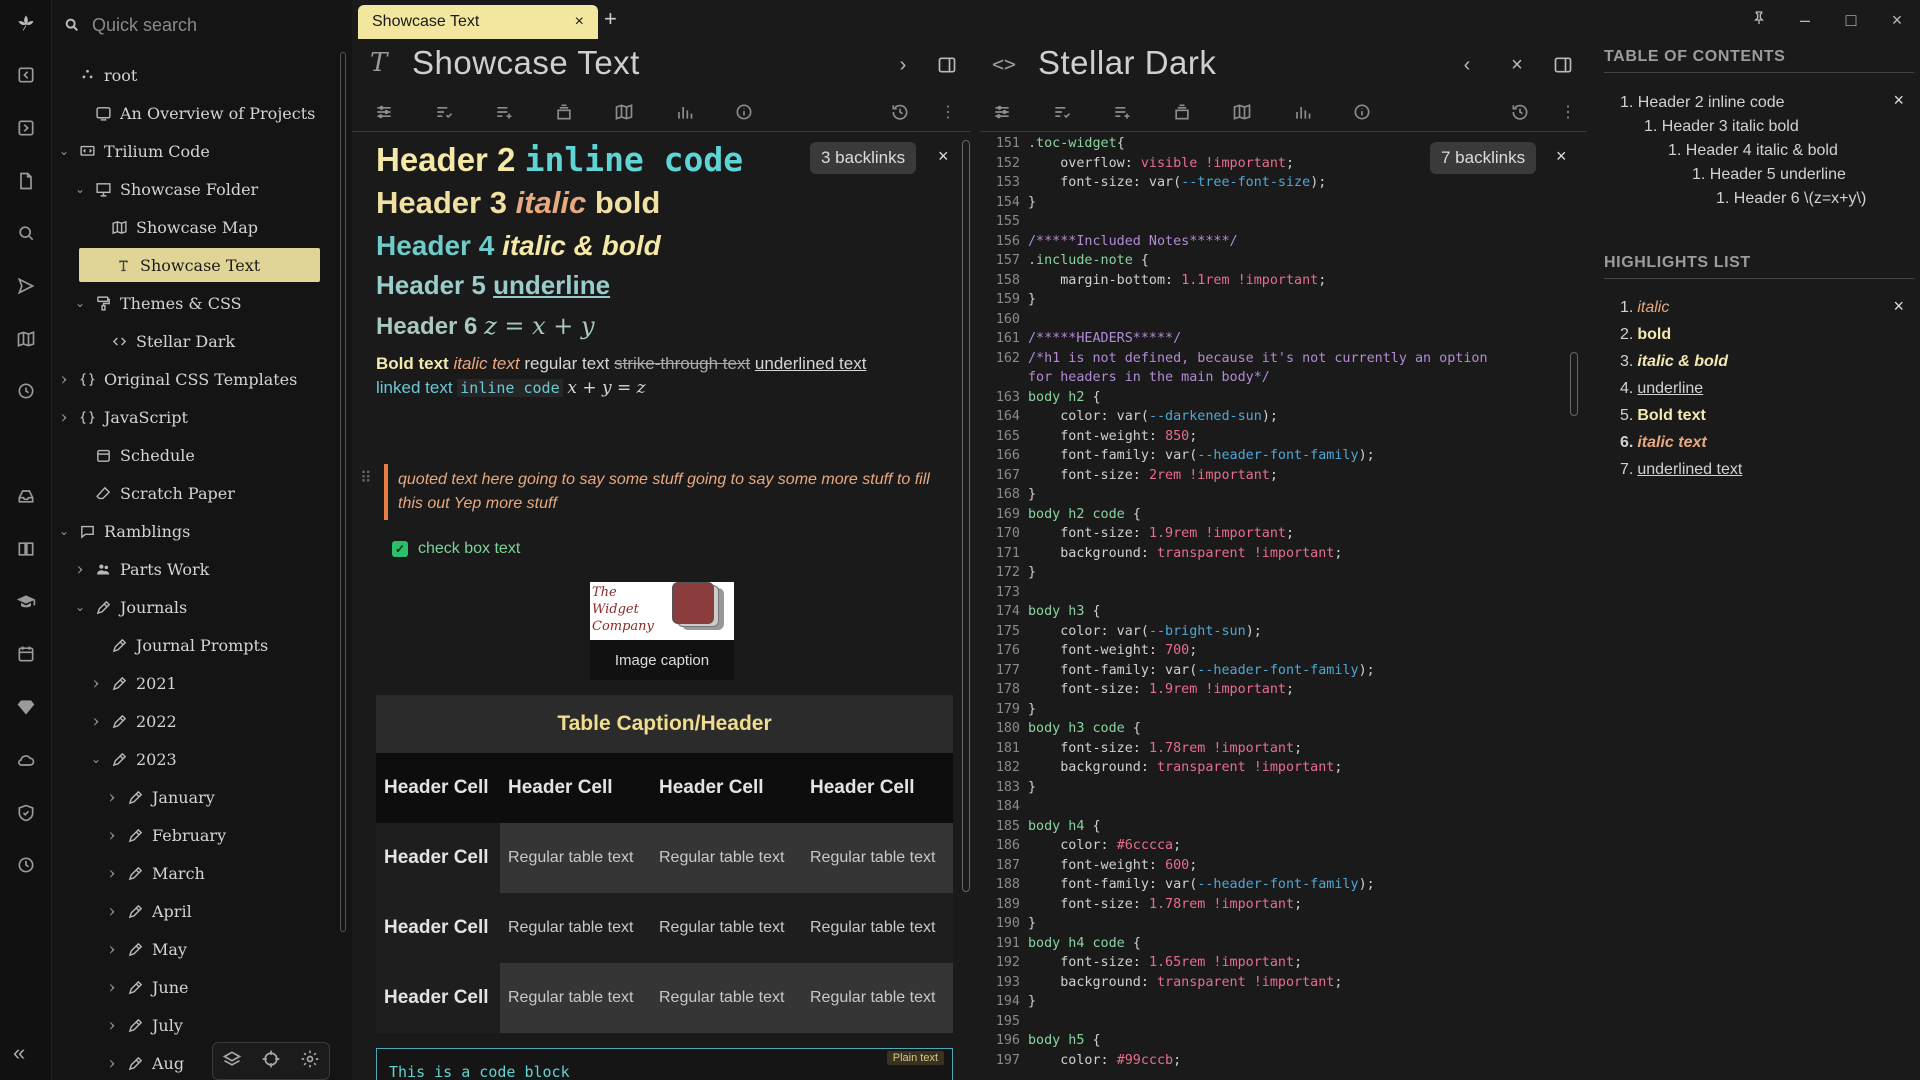  Describe the element at coordinates (133, 151) in the screenshot. I see `tree-item-trilium-code: ⌄ Trilium Code` at that location.